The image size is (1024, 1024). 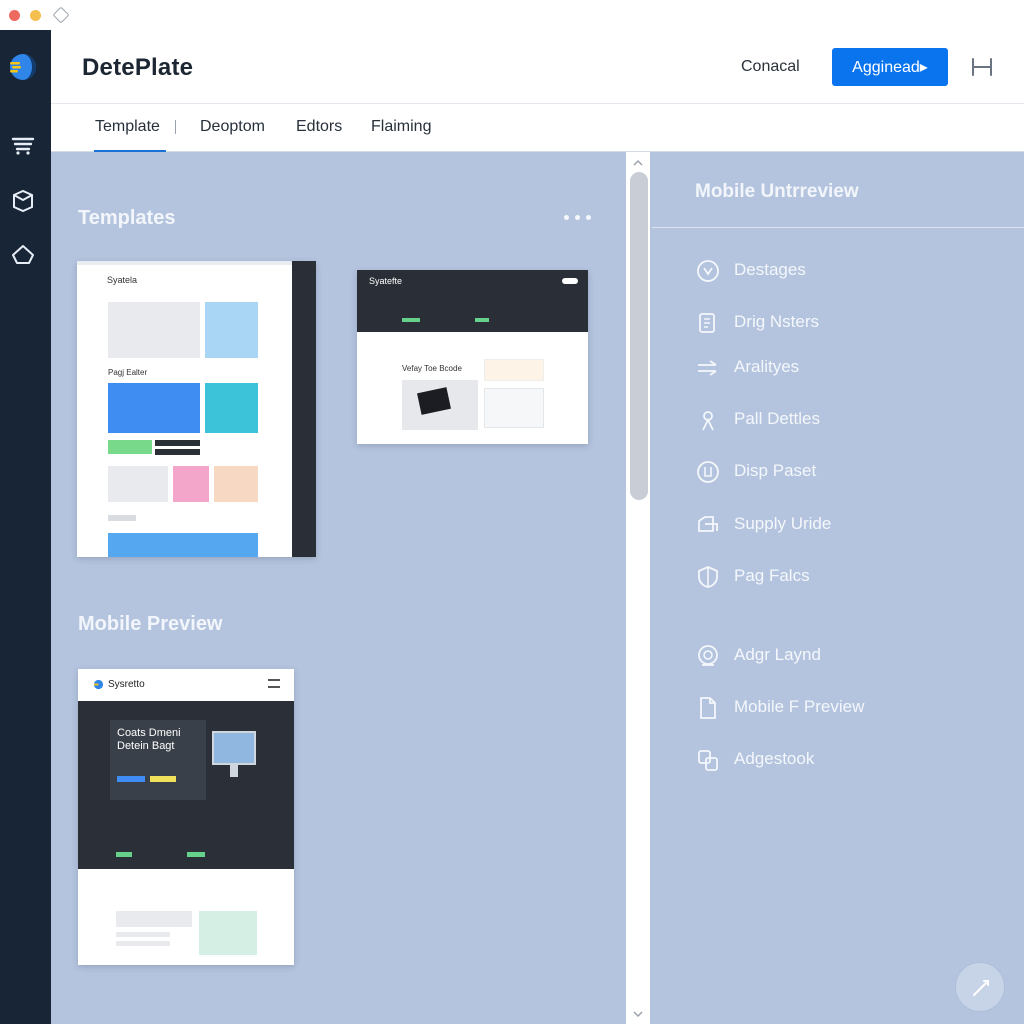 What do you see at coordinates (122, 518) in the screenshot?
I see `thumb-caption` at bounding box center [122, 518].